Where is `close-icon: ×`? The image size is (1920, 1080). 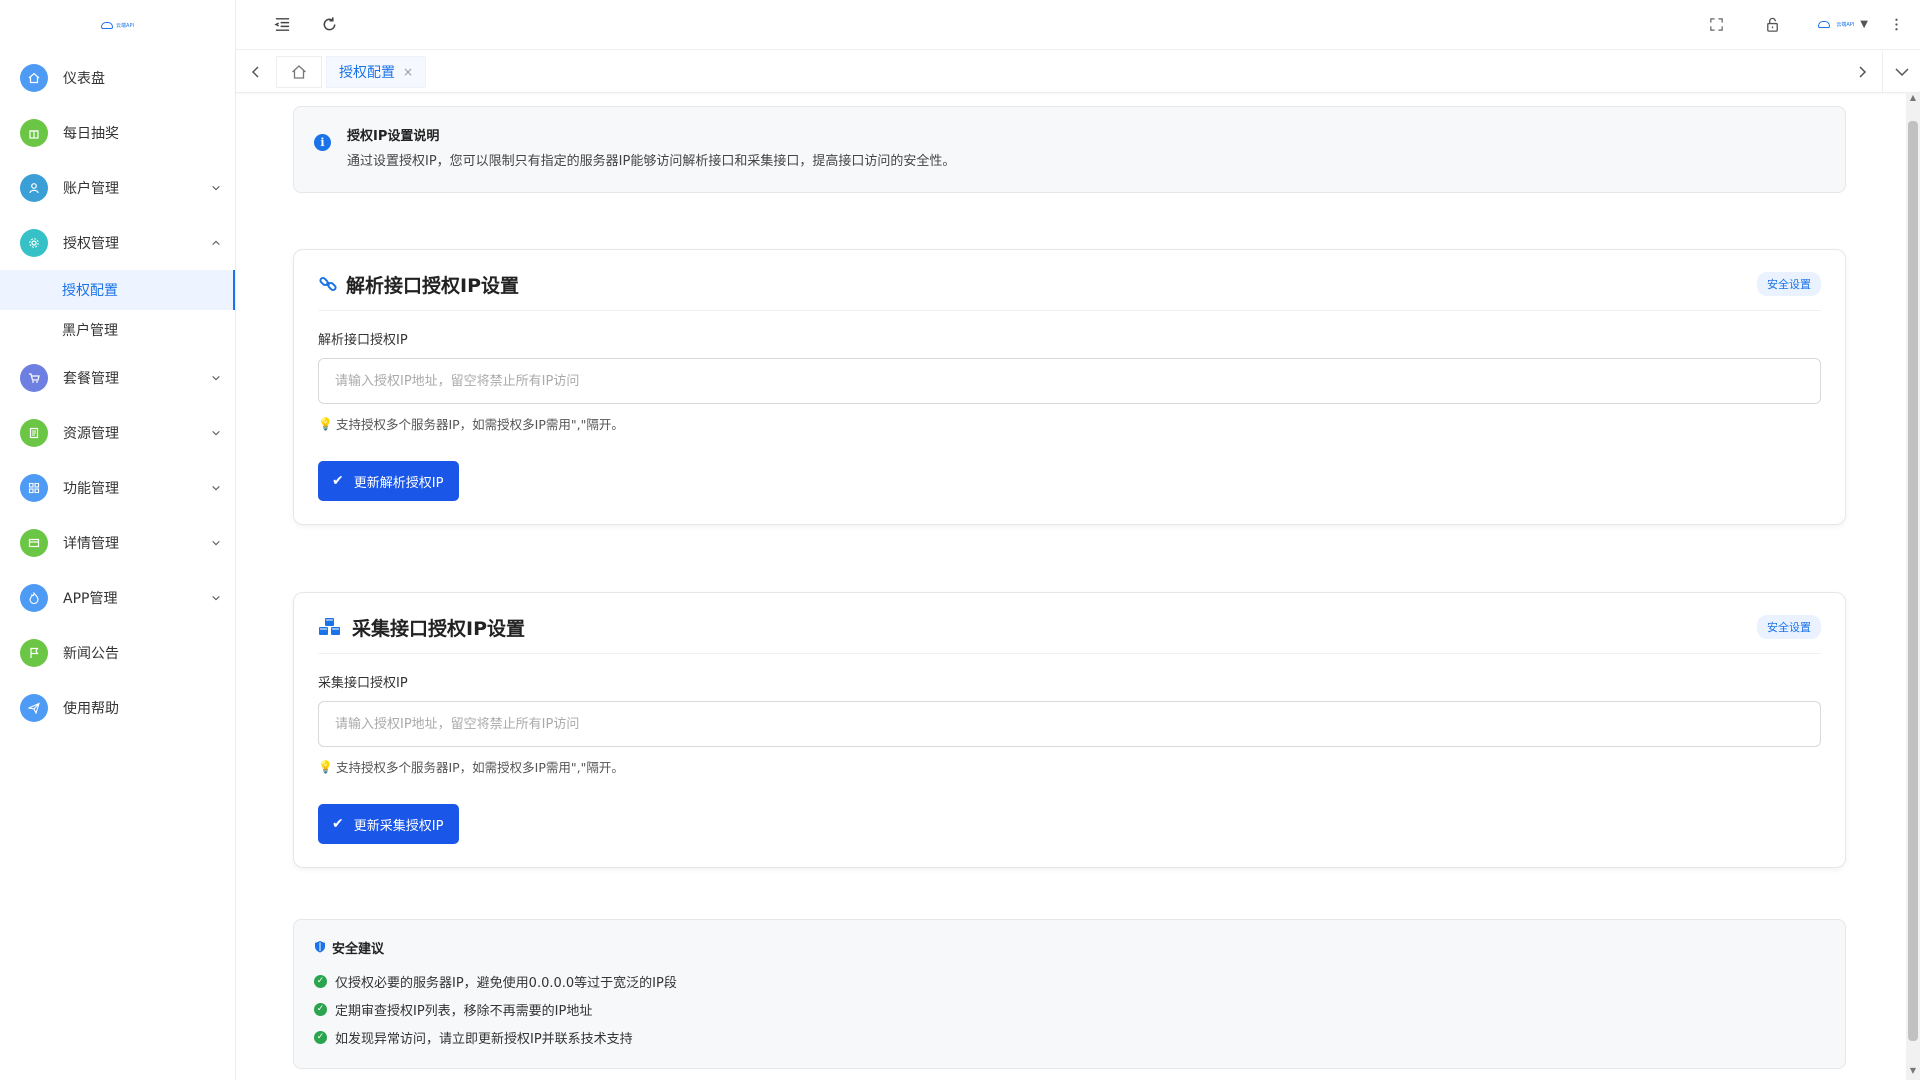
close-icon: × is located at coordinates (408, 72).